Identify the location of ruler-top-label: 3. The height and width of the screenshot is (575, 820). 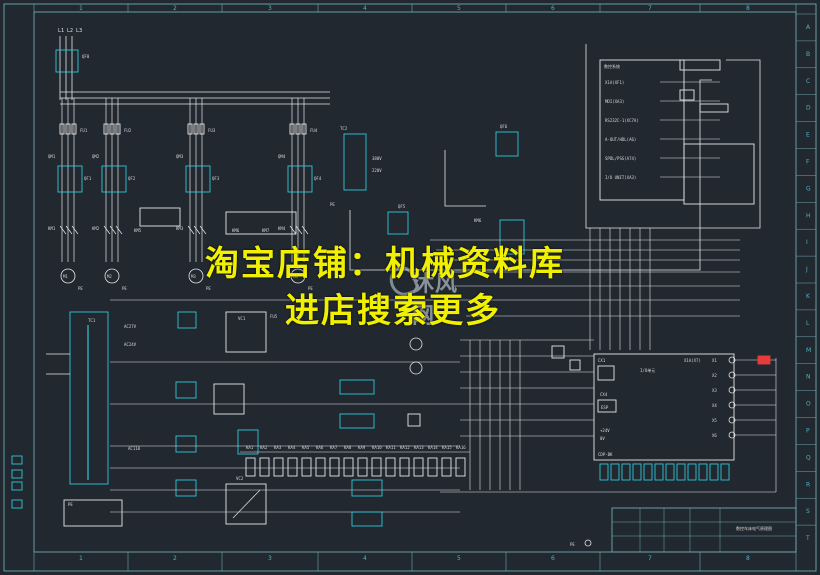
(270, 8).